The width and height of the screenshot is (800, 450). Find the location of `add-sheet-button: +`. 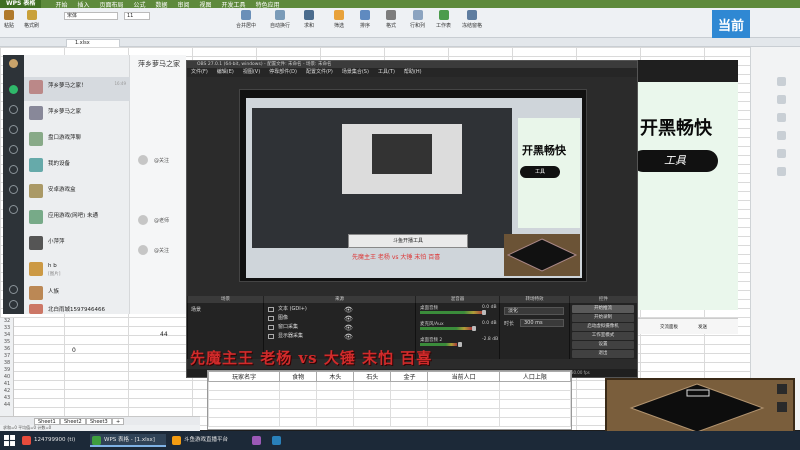

add-sheet-button: + is located at coordinates (118, 421).